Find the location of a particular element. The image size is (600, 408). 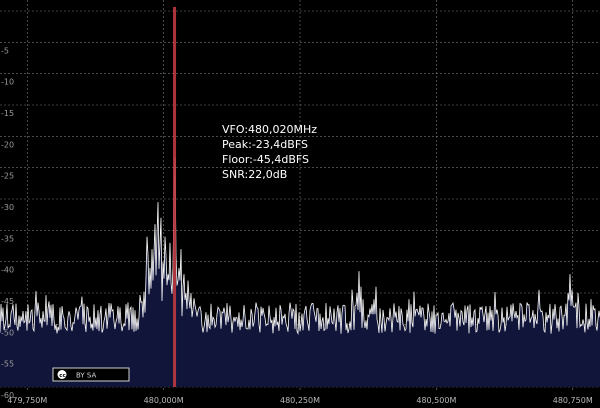

peak-readout: Peak:-23,4dBFS is located at coordinates (265, 144).